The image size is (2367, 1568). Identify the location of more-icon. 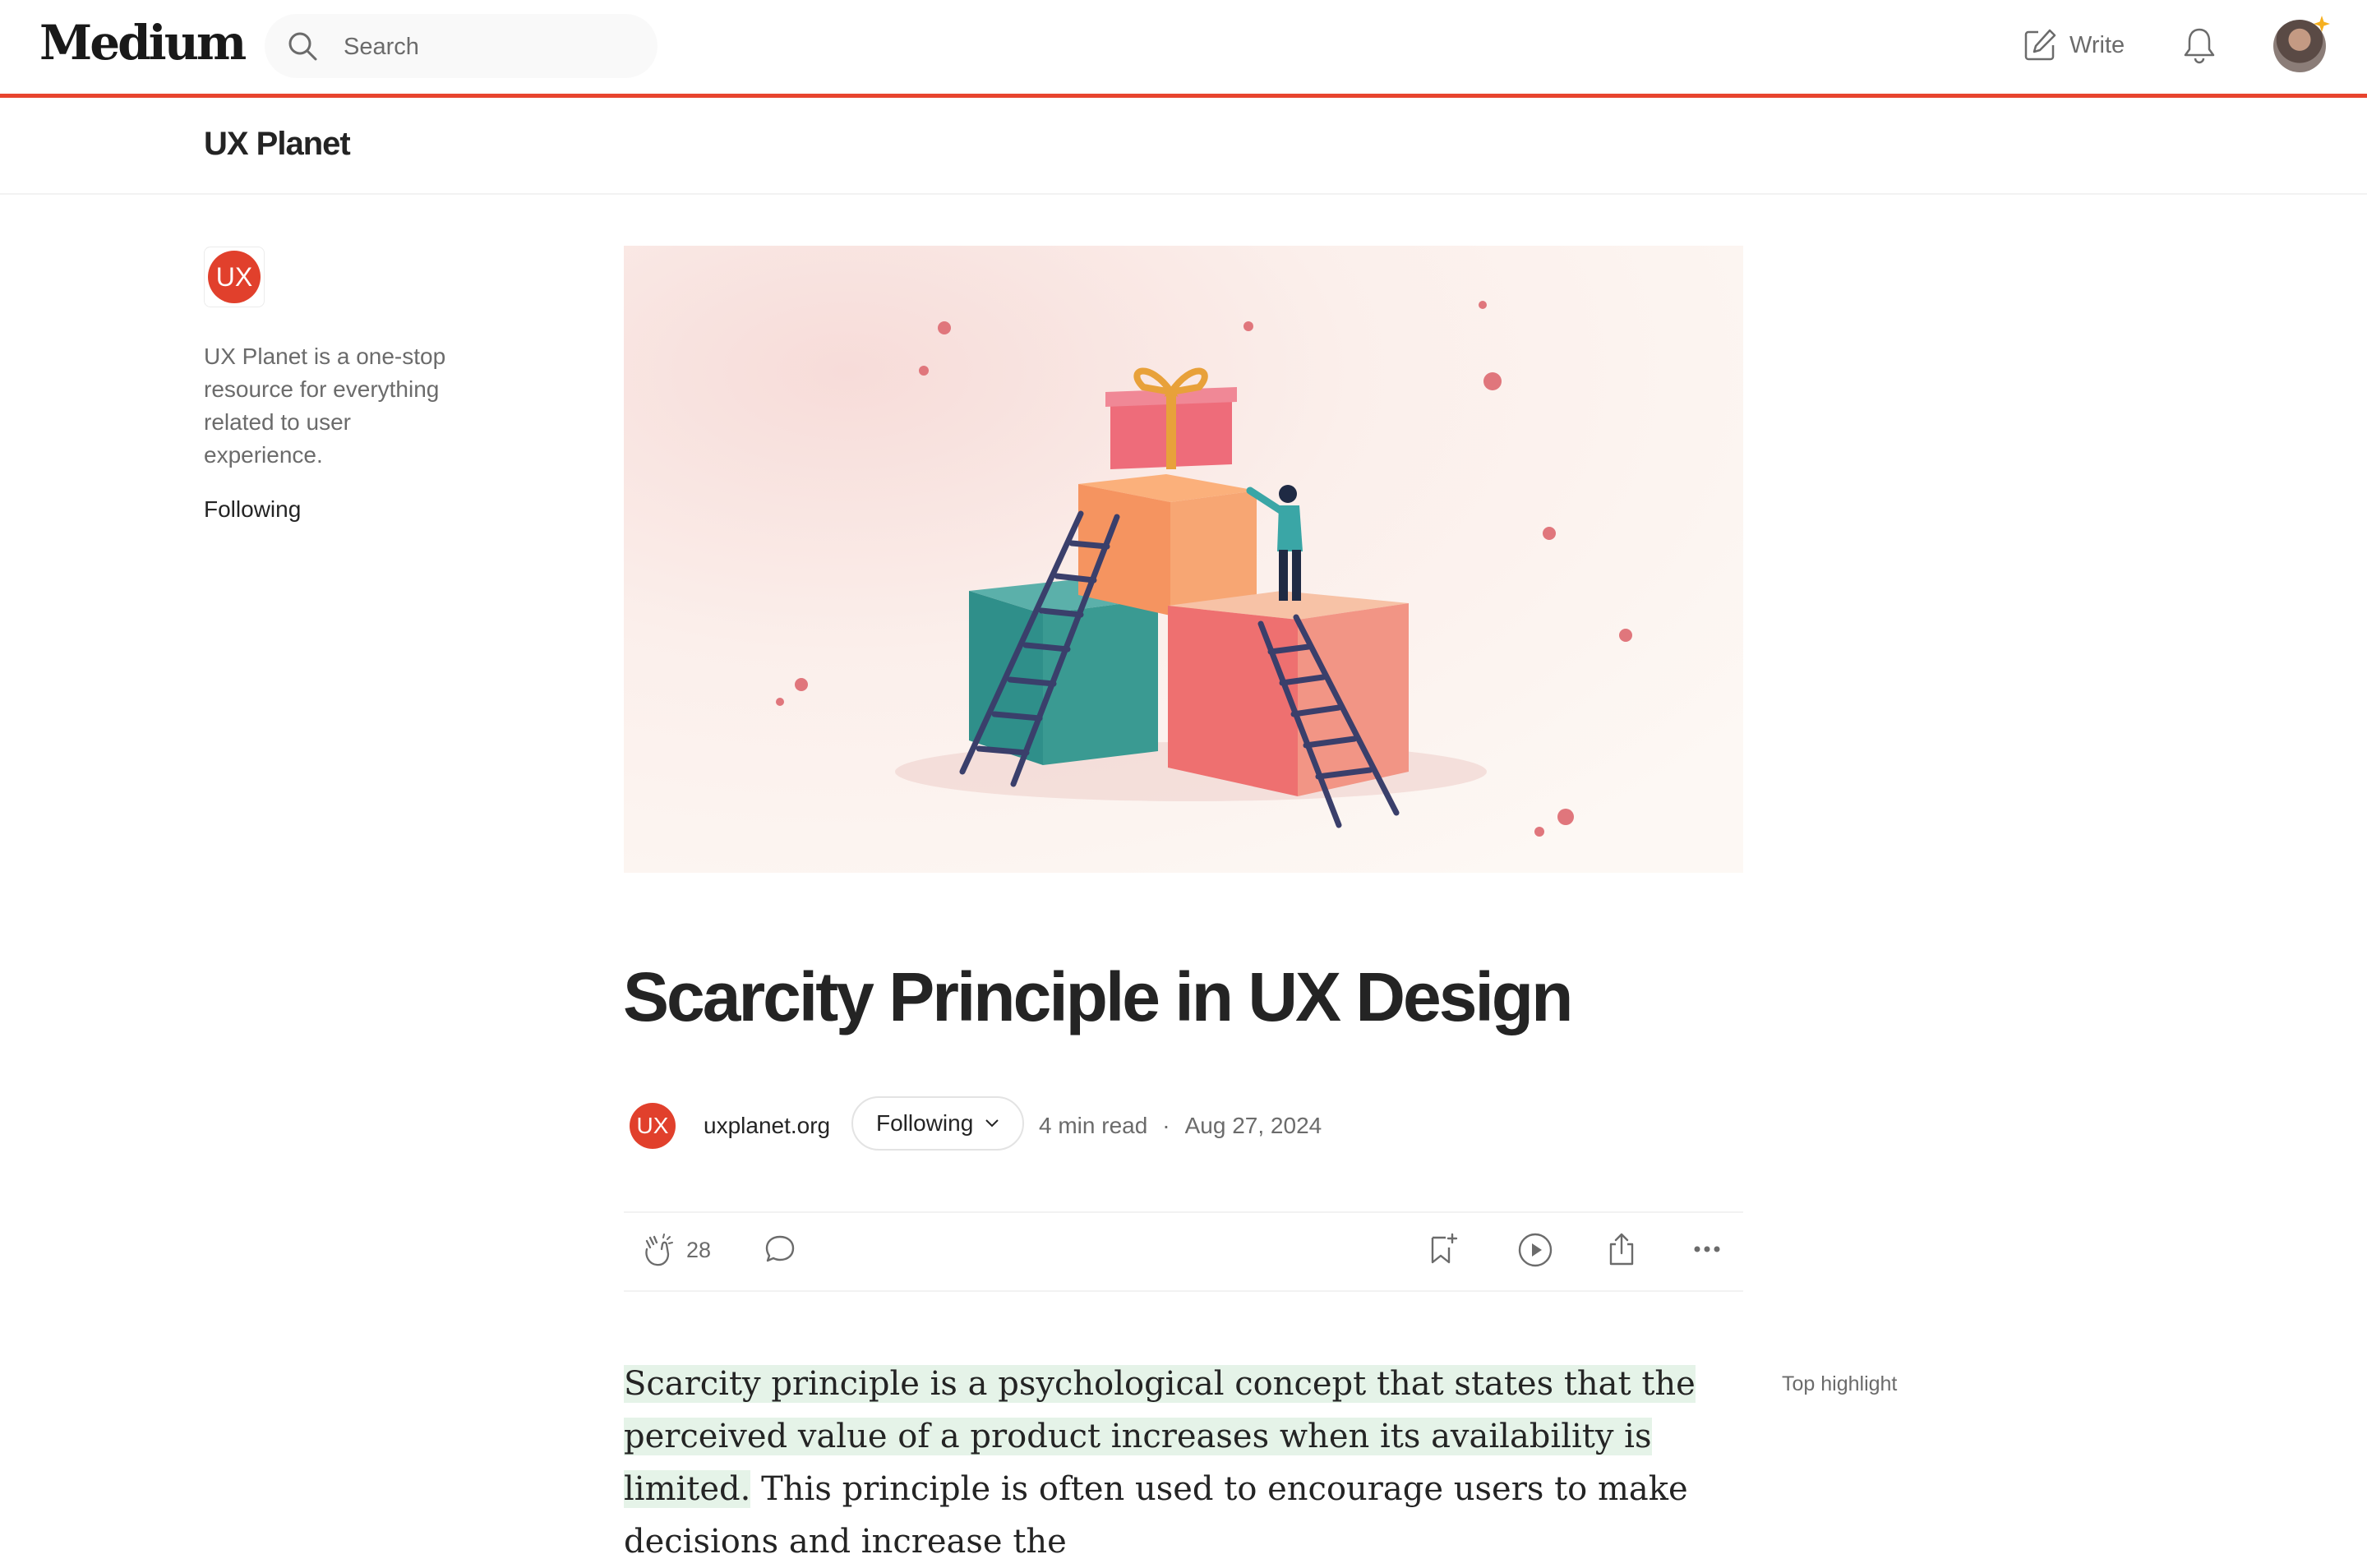
(1707, 1249).